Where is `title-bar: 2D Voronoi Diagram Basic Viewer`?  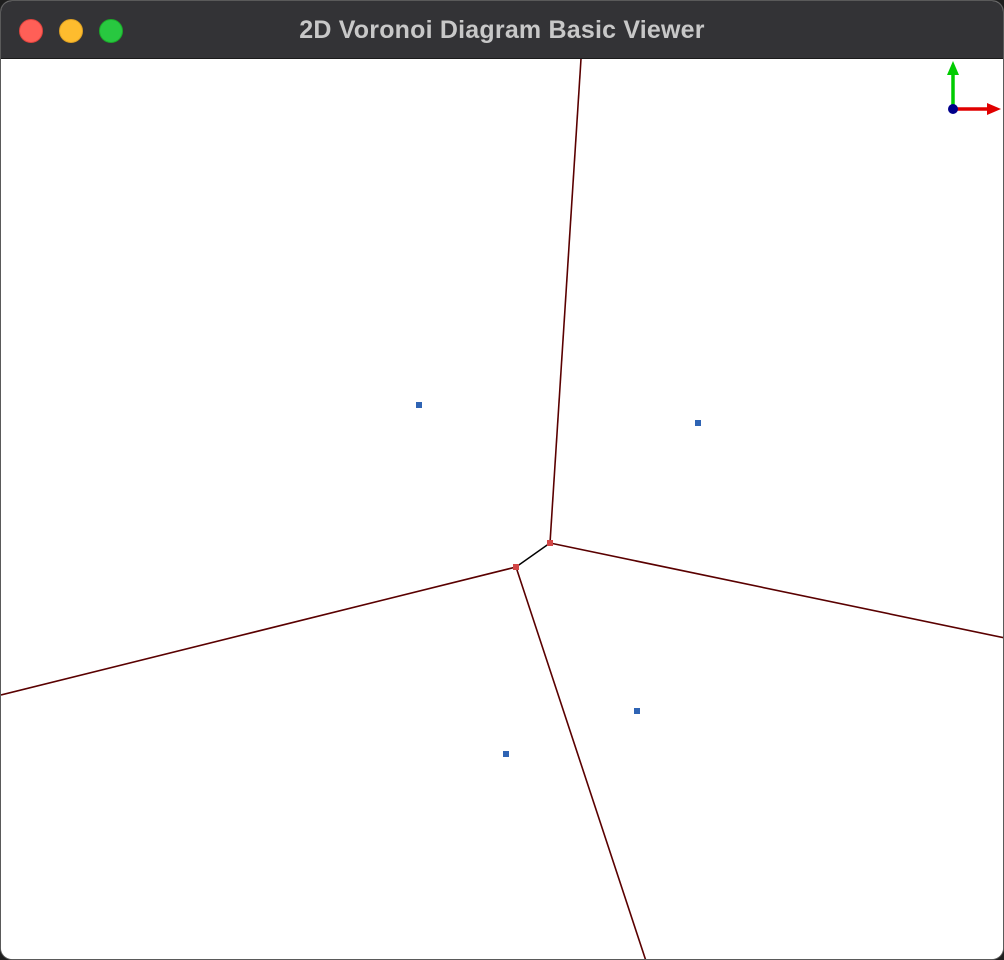 title-bar: 2D Voronoi Diagram Basic Viewer is located at coordinates (502, 30).